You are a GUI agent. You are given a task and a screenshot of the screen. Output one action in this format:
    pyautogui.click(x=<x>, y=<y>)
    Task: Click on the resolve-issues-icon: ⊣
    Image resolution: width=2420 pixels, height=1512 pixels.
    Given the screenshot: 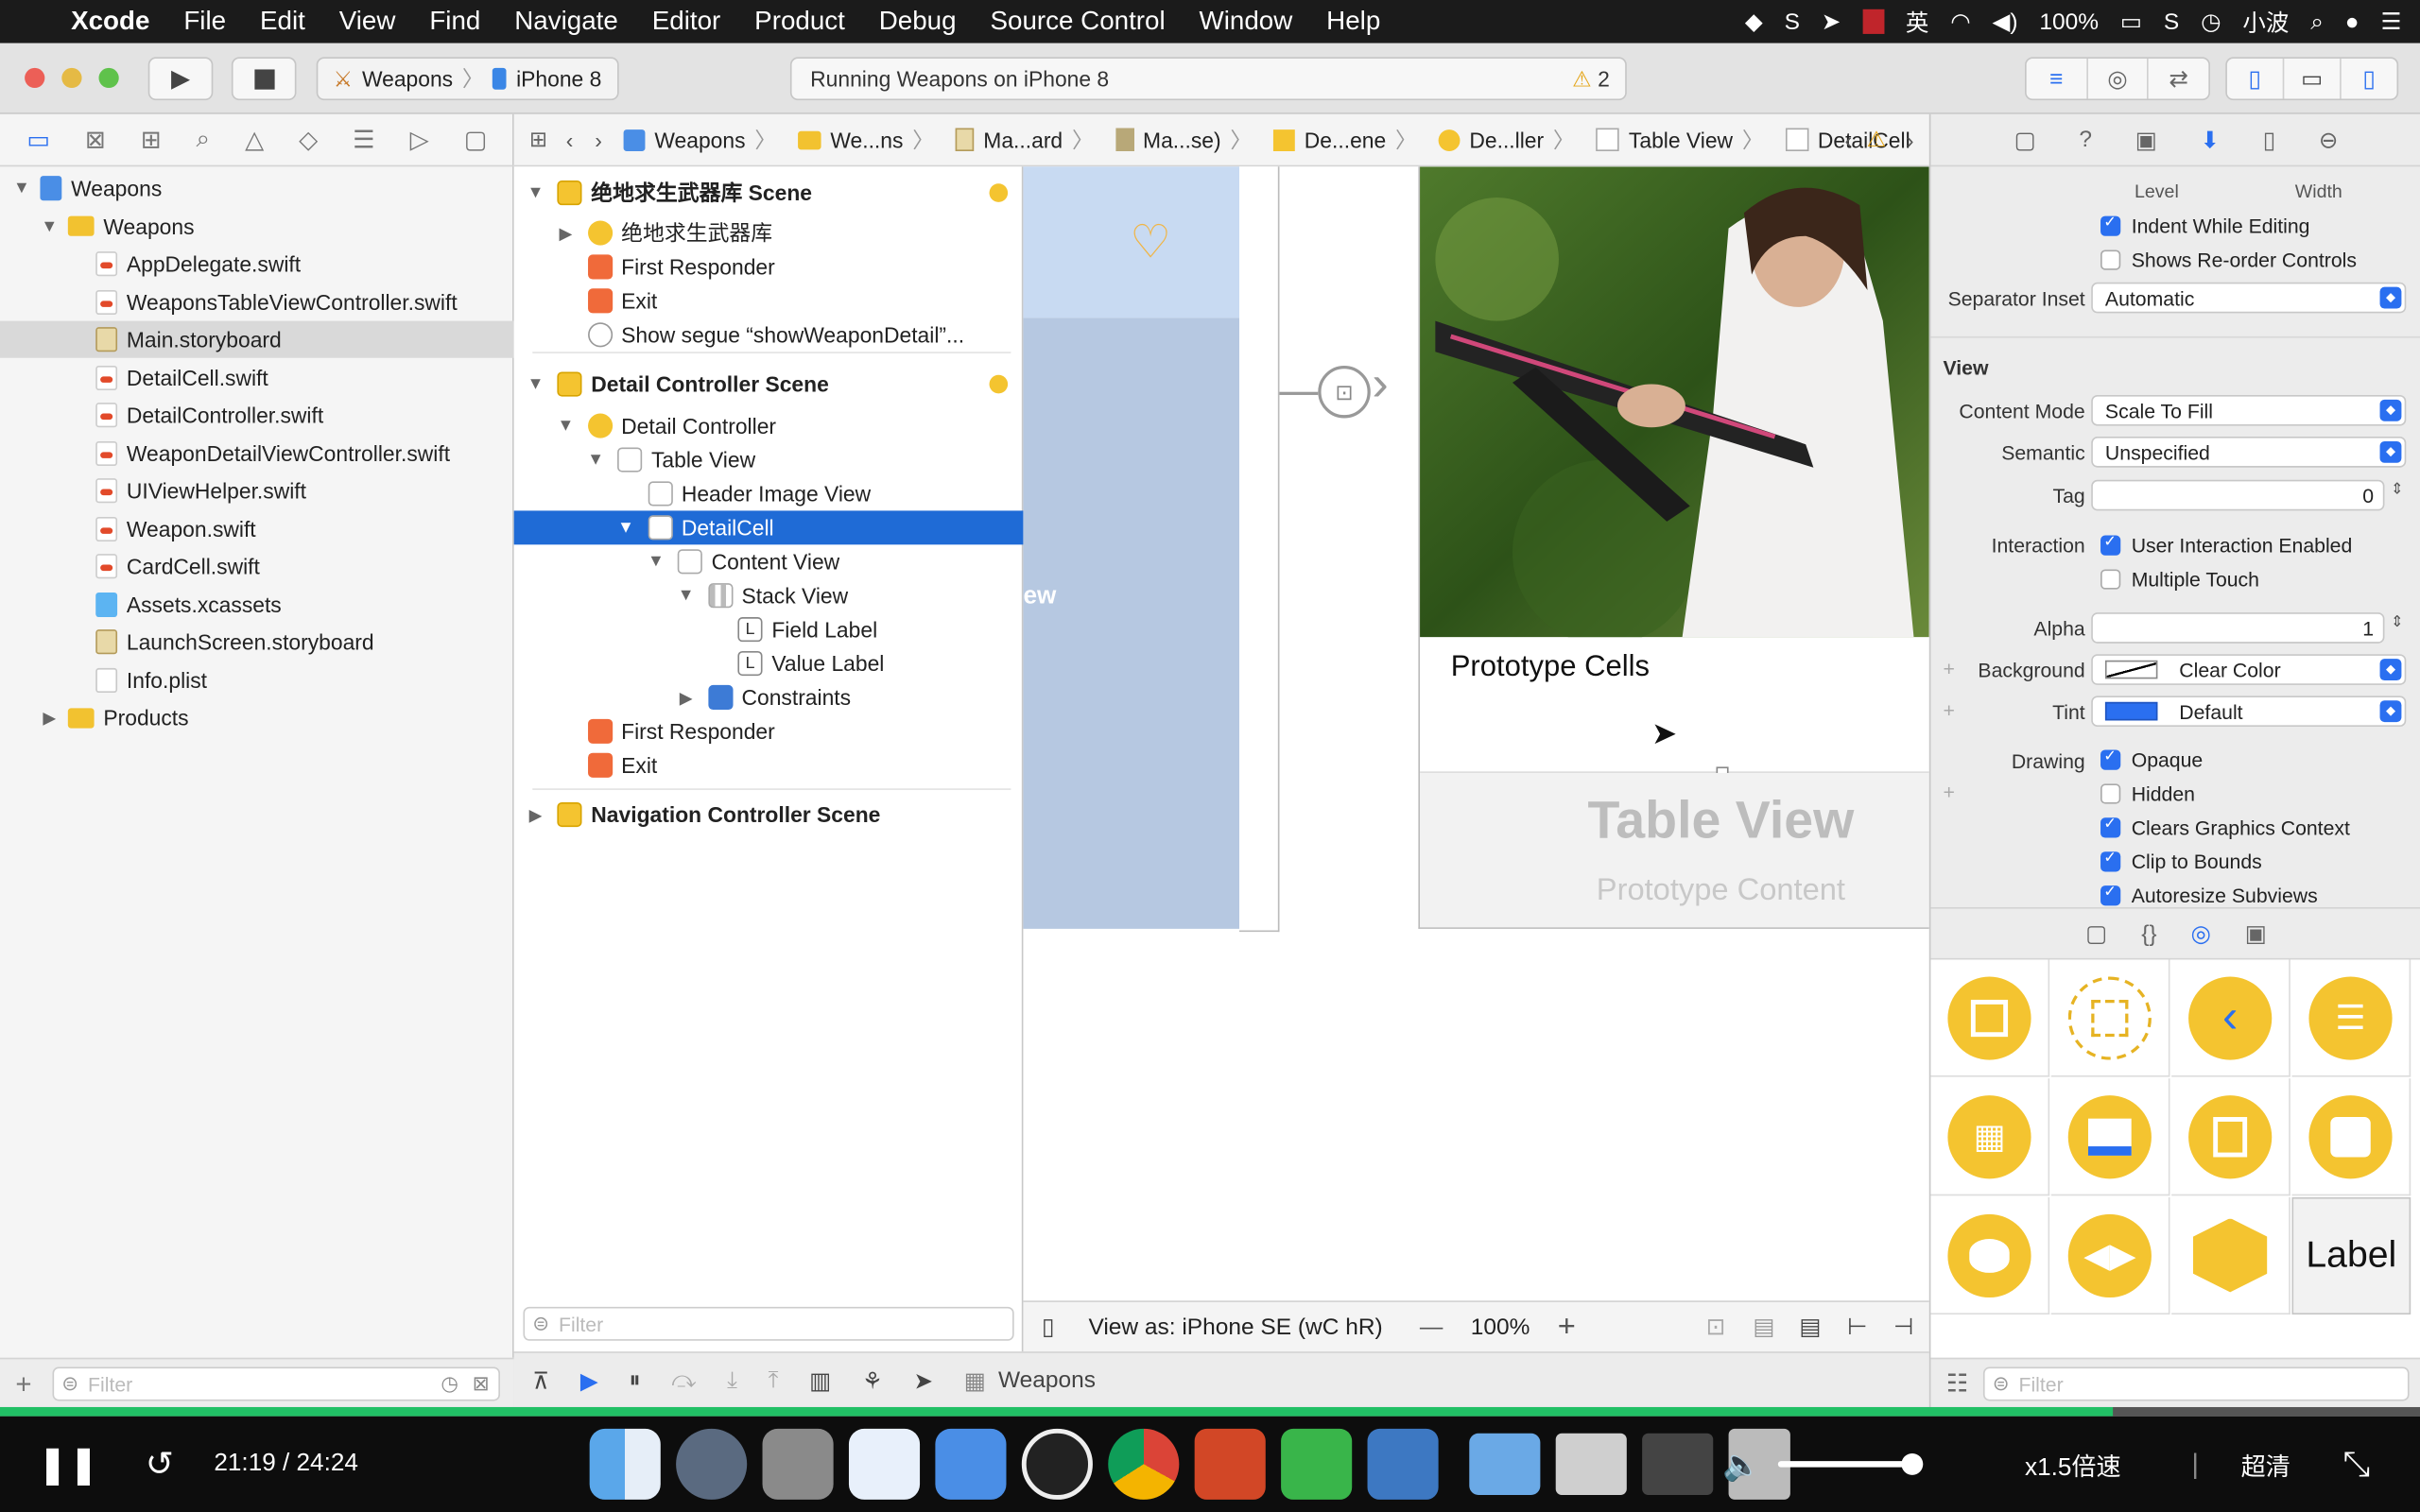 What is the action you would take?
    pyautogui.click(x=1903, y=1327)
    